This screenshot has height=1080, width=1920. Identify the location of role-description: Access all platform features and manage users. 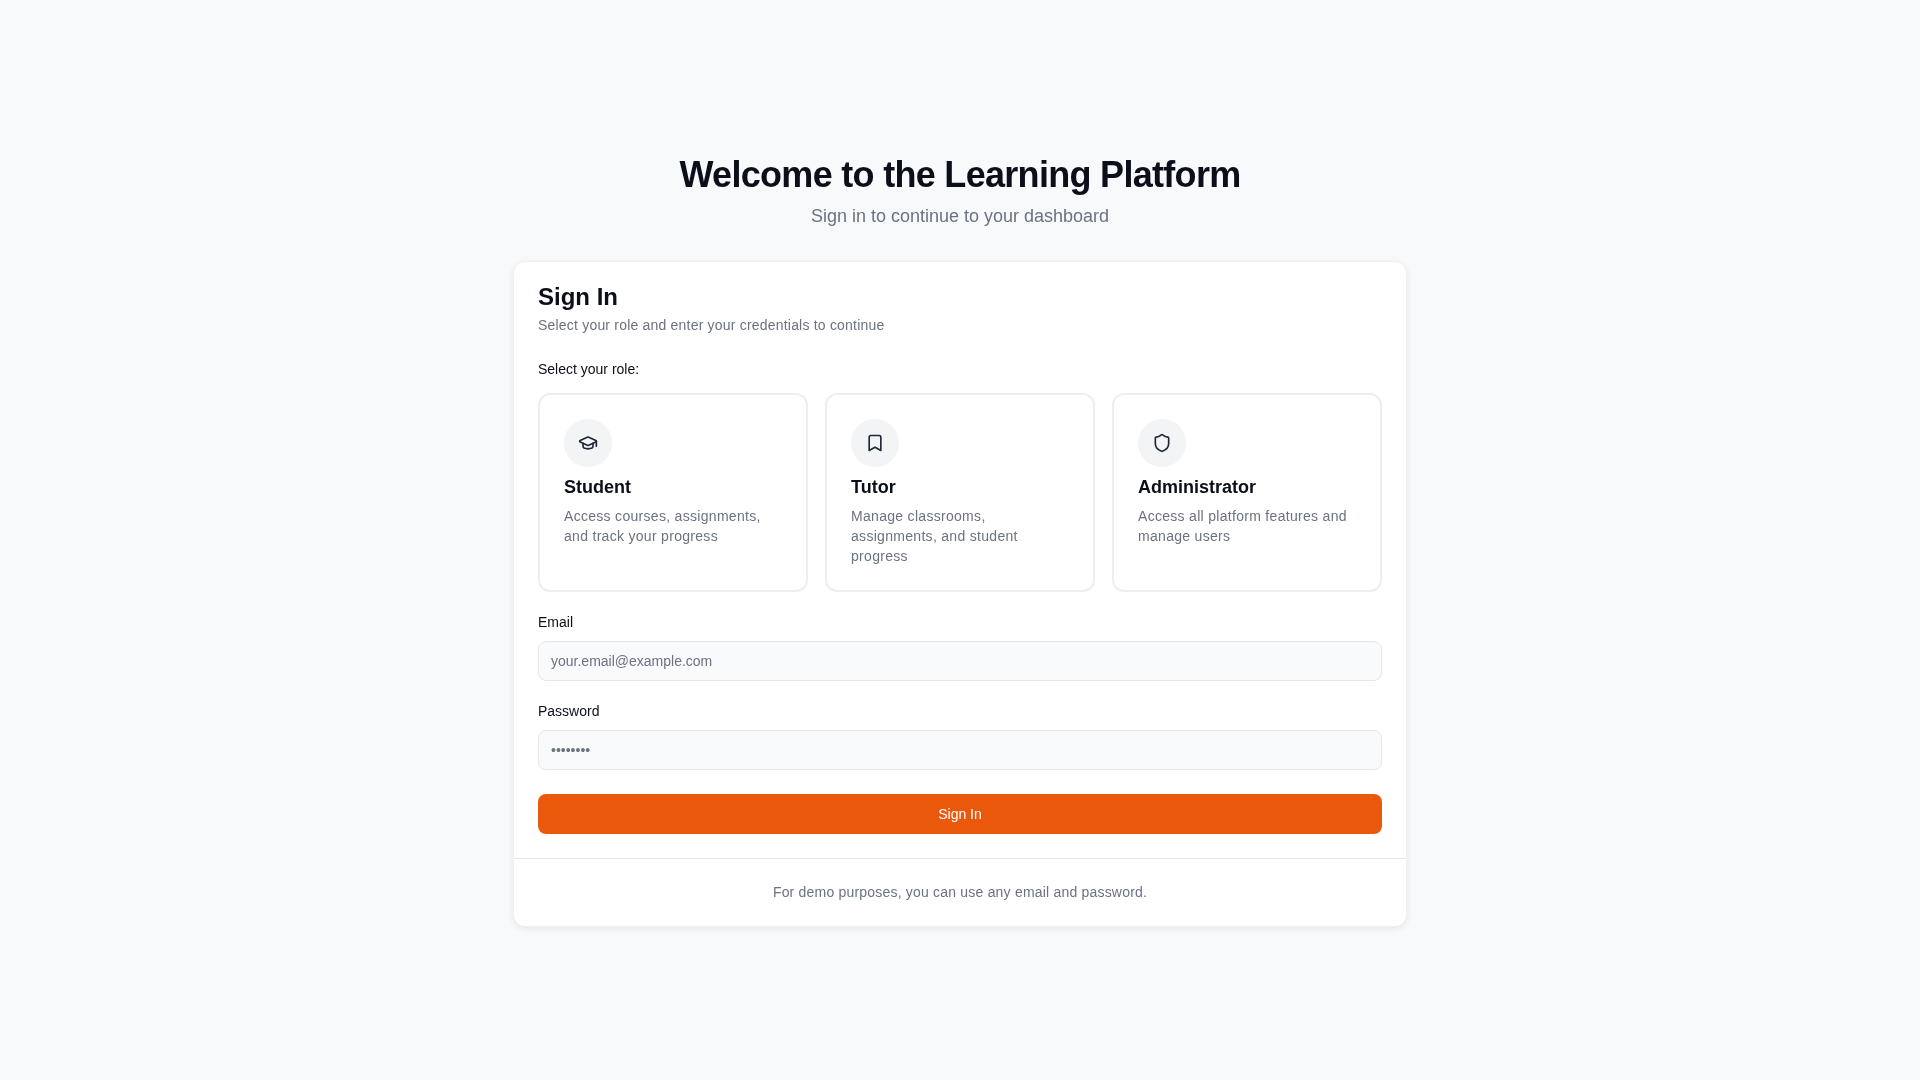
(1243, 526).